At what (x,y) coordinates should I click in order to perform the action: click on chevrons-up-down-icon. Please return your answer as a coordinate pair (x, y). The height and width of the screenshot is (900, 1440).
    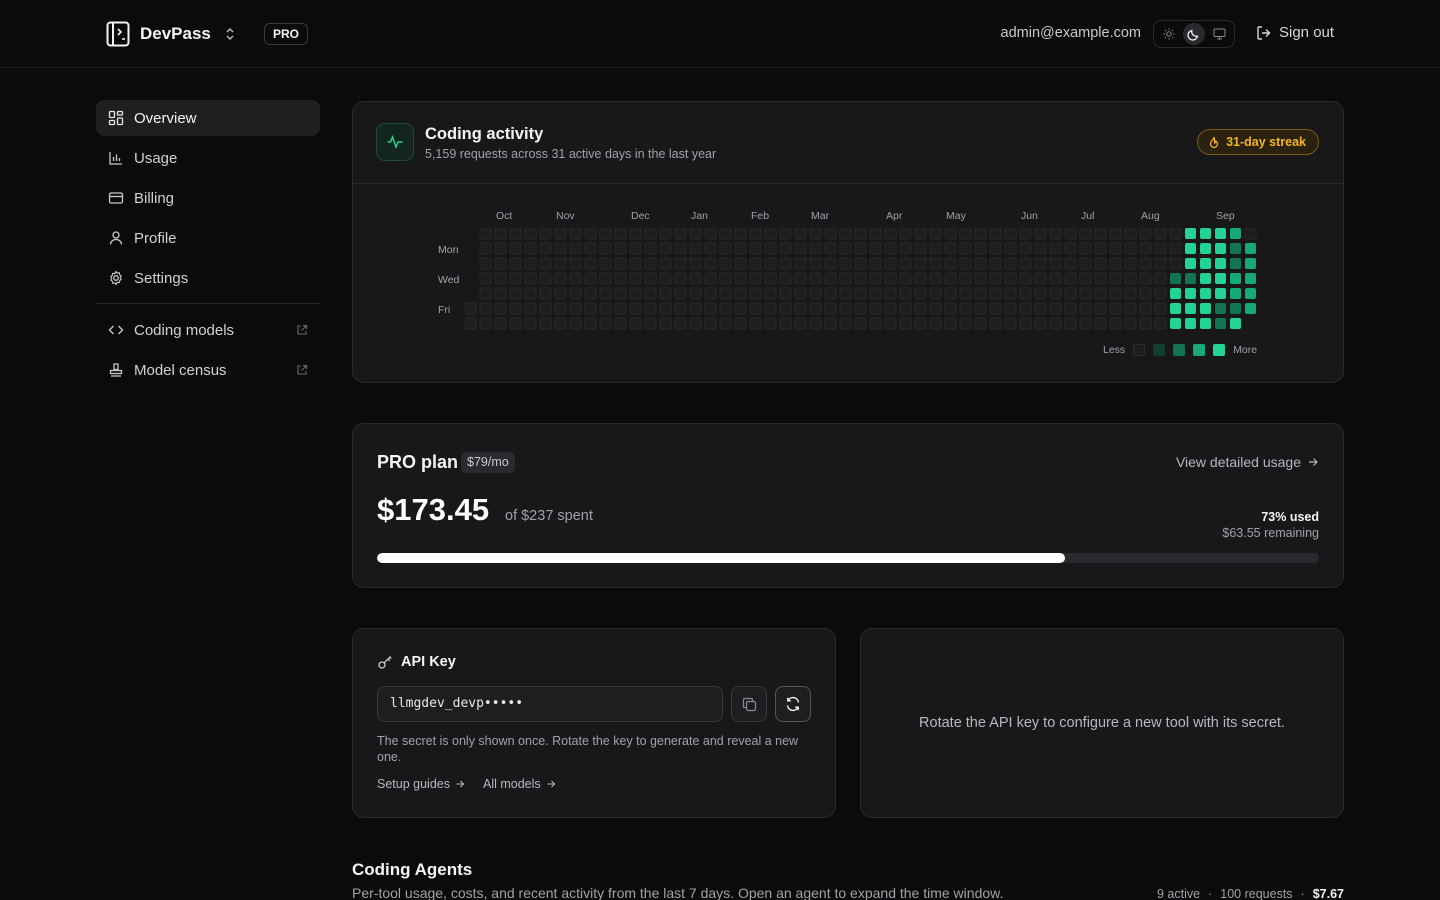
    Looking at the image, I should click on (230, 34).